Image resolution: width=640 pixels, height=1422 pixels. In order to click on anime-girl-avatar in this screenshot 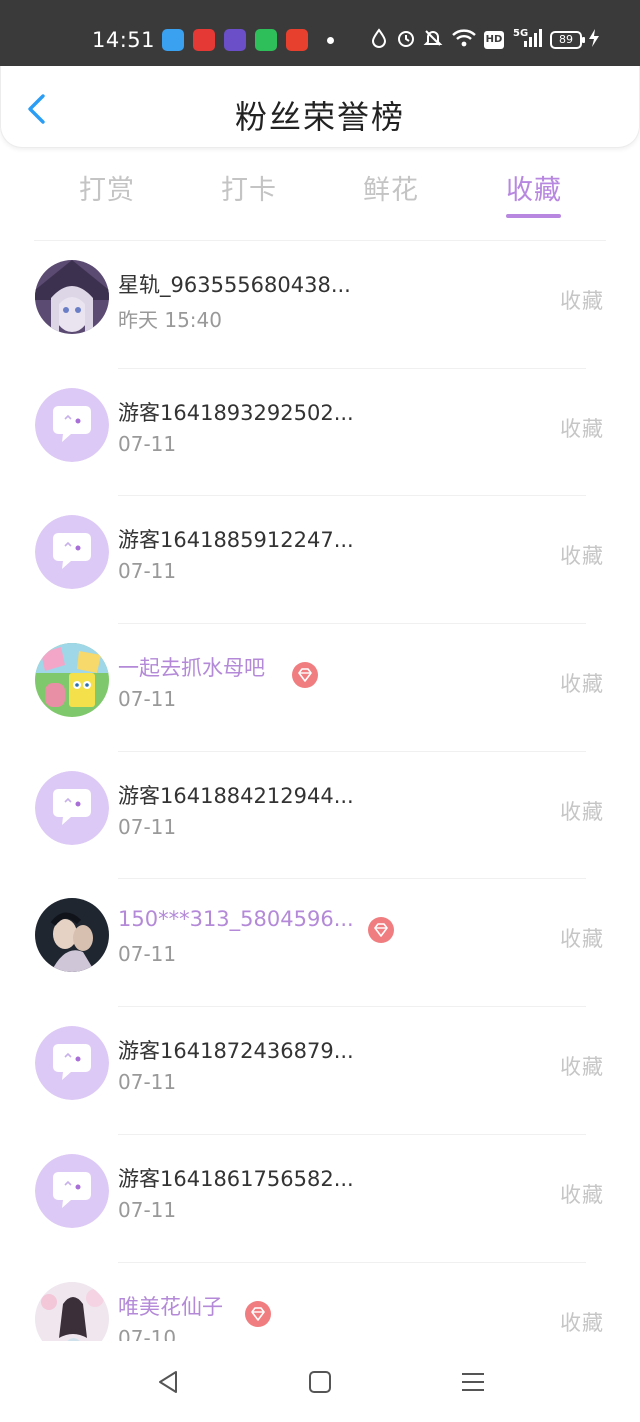, I will do `click(72, 297)`.